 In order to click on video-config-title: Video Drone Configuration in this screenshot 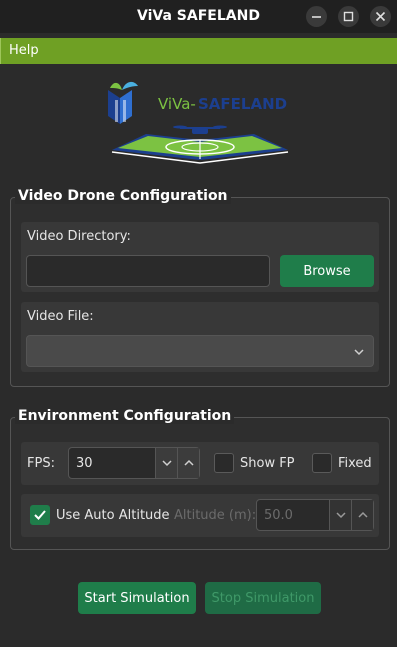, I will do `click(123, 196)`.